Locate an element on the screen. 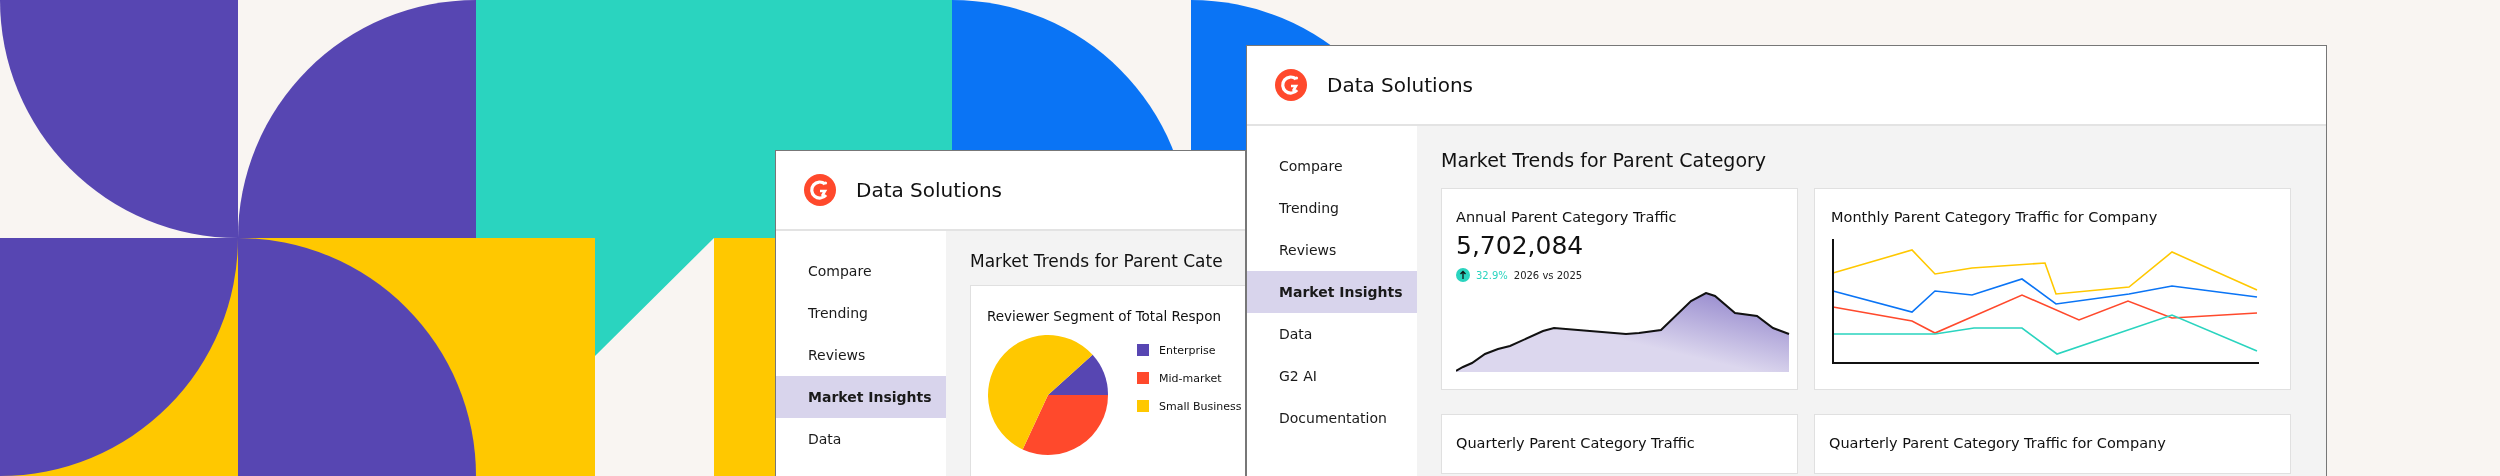  comparison-label: 2026 vs 2025 is located at coordinates (1548, 275).